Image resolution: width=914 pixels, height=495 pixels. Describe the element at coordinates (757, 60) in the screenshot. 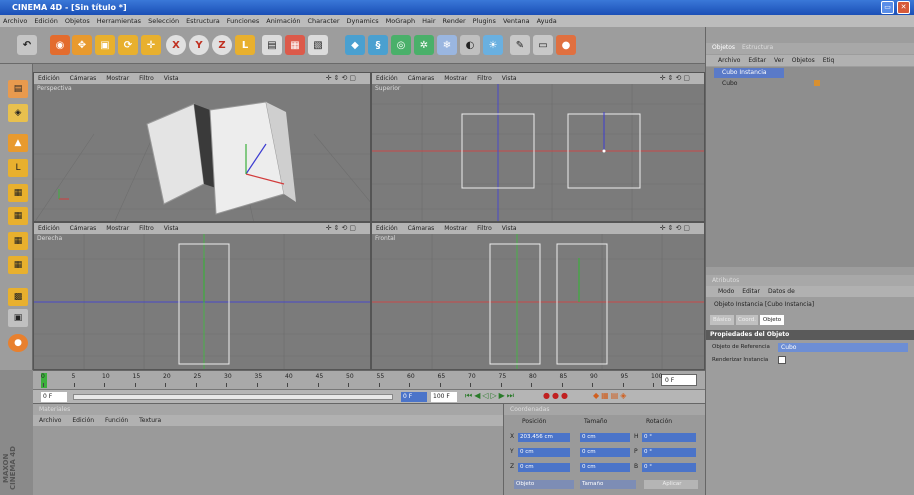

I see `objects-menu-editar: Editar` at that location.